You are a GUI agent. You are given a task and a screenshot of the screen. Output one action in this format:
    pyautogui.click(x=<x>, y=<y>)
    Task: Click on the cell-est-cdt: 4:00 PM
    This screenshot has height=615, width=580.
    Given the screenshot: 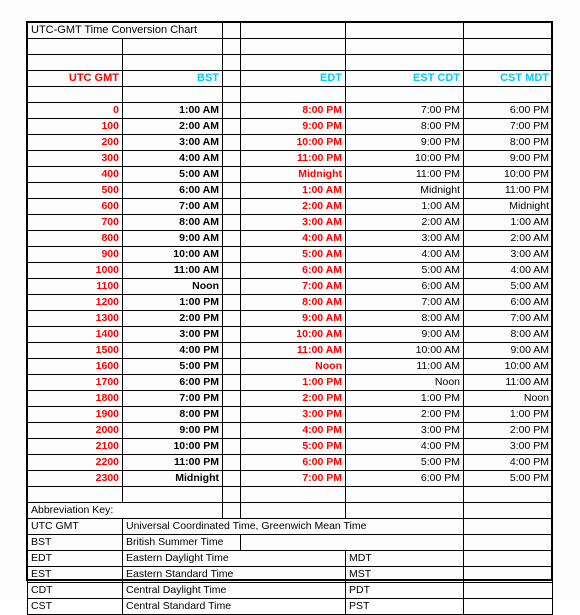 What is the action you would take?
    pyautogui.click(x=404, y=446)
    